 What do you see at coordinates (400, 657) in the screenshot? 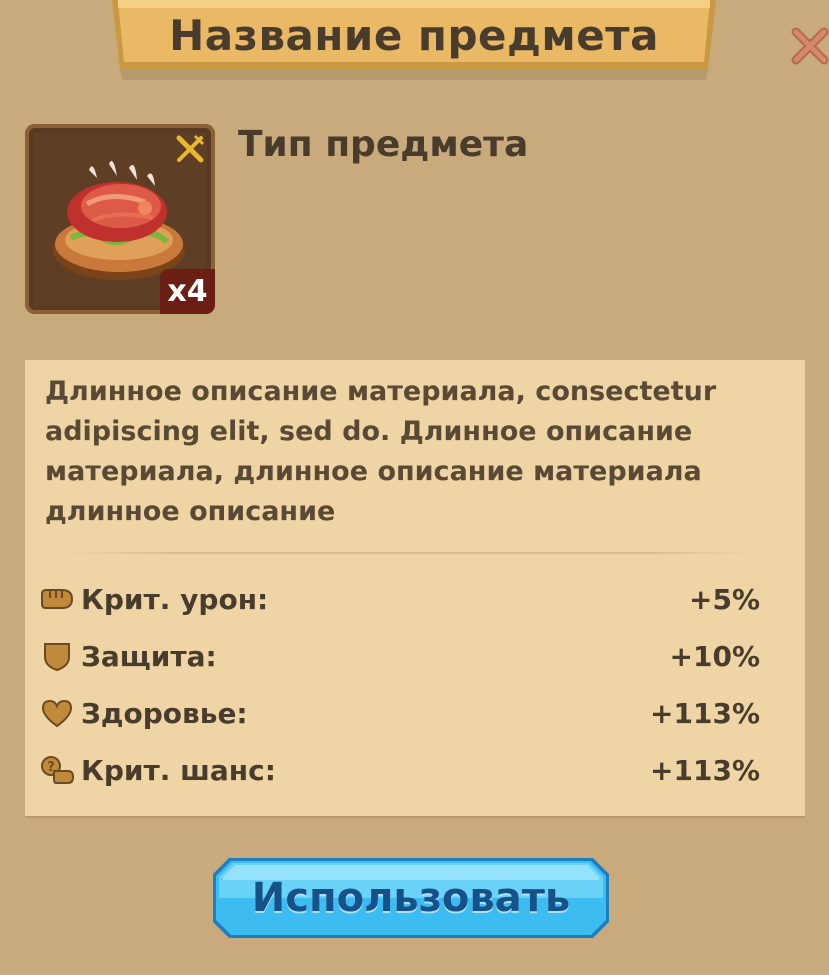
I see `stat-row-defense: Защита: +10%` at bounding box center [400, 657].